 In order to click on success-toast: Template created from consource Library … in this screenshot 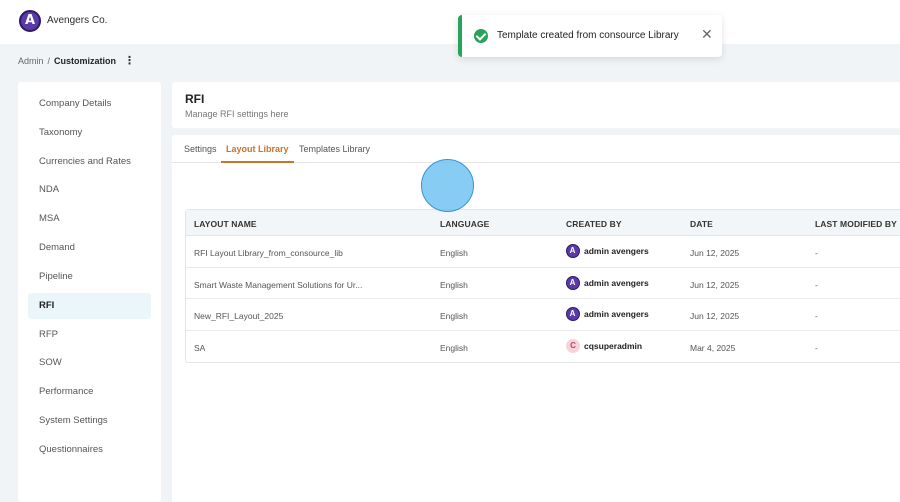, I will do `click(590, 36)`.